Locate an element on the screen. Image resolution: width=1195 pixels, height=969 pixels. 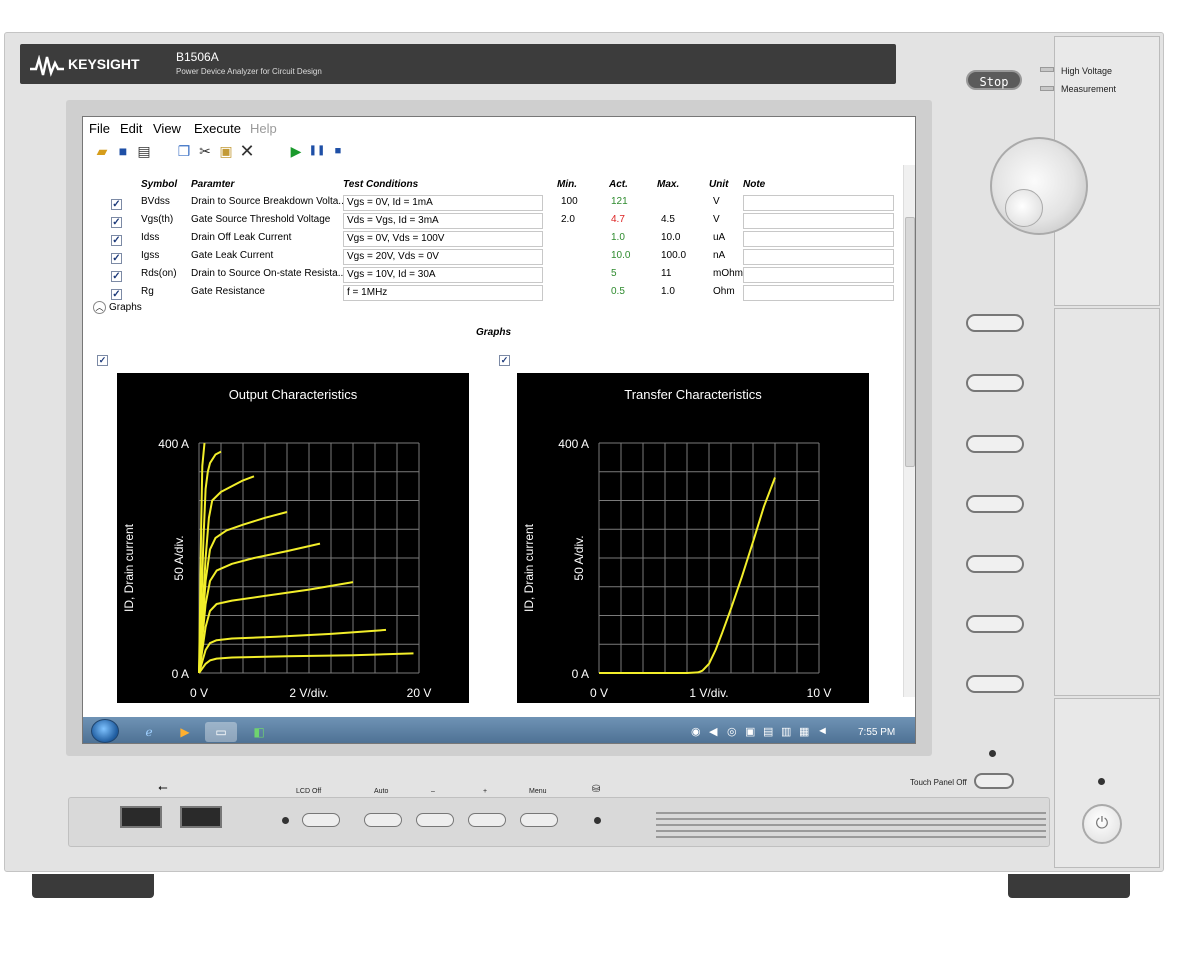
row-symbol: Rds(on) is located at coordinates (159, 273).